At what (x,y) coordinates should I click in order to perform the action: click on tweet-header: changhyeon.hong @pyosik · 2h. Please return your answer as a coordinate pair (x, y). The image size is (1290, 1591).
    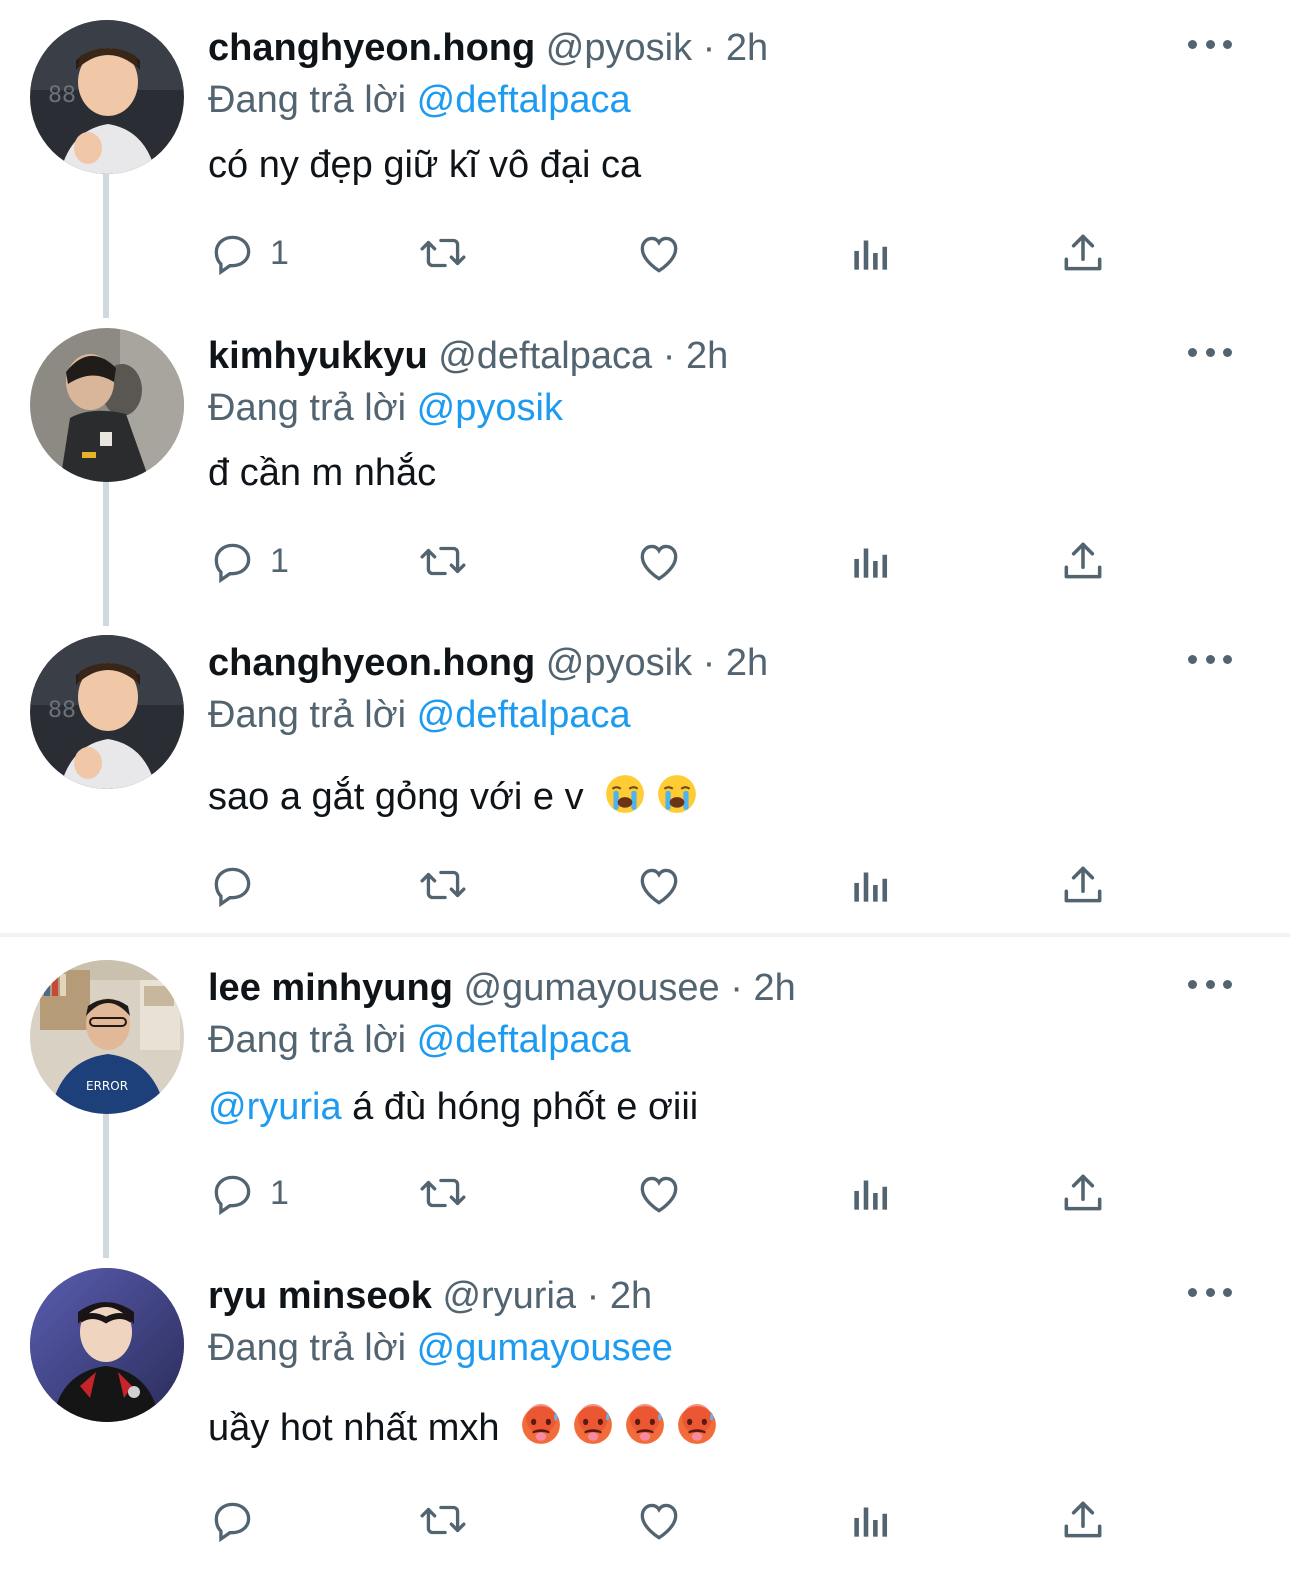
    Looking at the image, I should click on (488, 663).